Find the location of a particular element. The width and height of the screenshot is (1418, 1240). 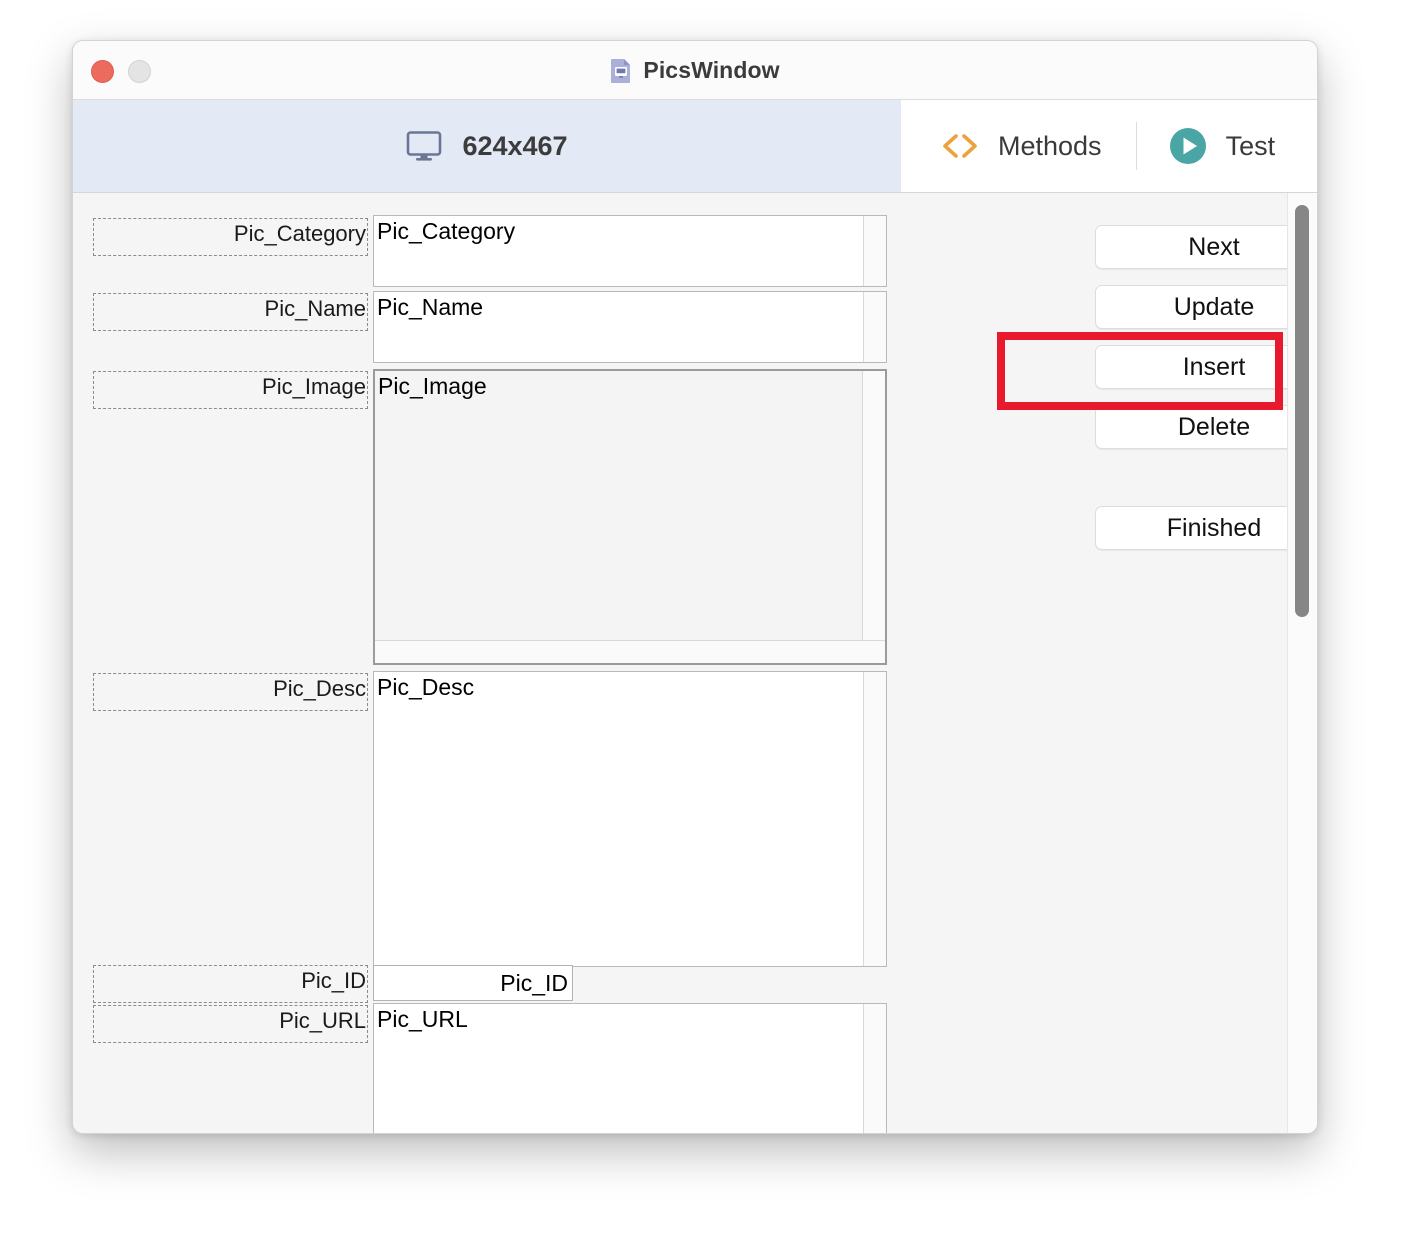

window-toolbar: 624x467 Methods Test is located at coordinates (695, 146).